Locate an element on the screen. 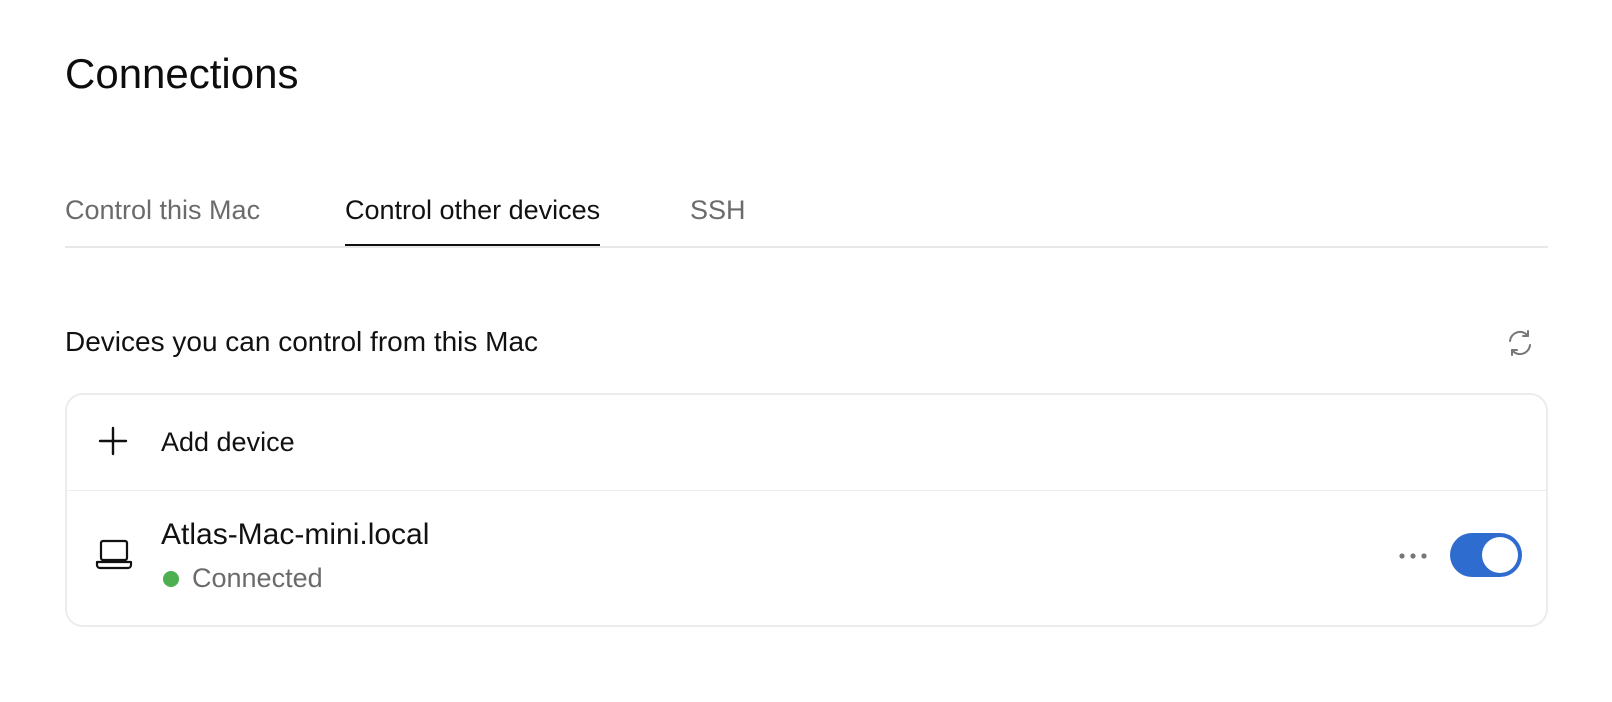 Image resolution: width=1612 pixels, height=702 pixels. section-title: Devices you can control from this Mac is located at coordinates (302, 341).